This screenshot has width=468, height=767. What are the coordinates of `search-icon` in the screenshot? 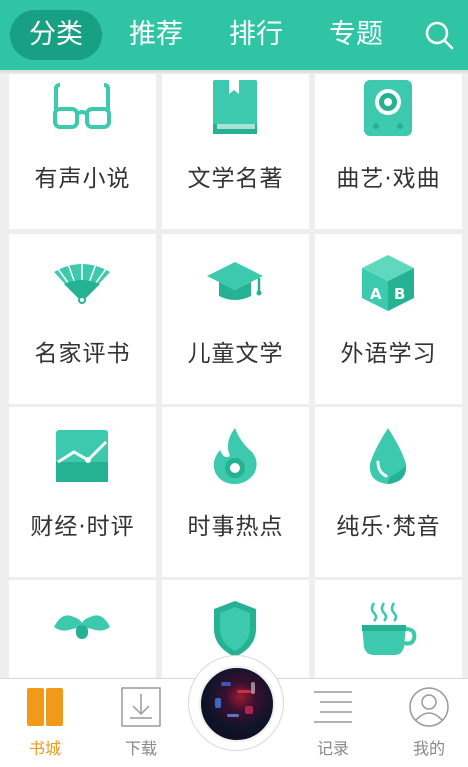 It's located at (439, 35).